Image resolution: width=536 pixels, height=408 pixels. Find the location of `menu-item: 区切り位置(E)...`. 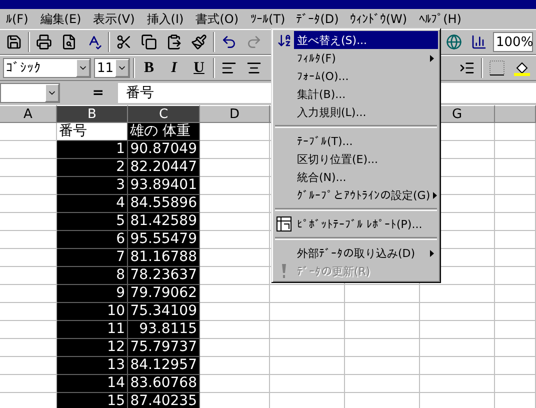

menu-item: 区切り位置(E)... is located at coordinates (356, 159).